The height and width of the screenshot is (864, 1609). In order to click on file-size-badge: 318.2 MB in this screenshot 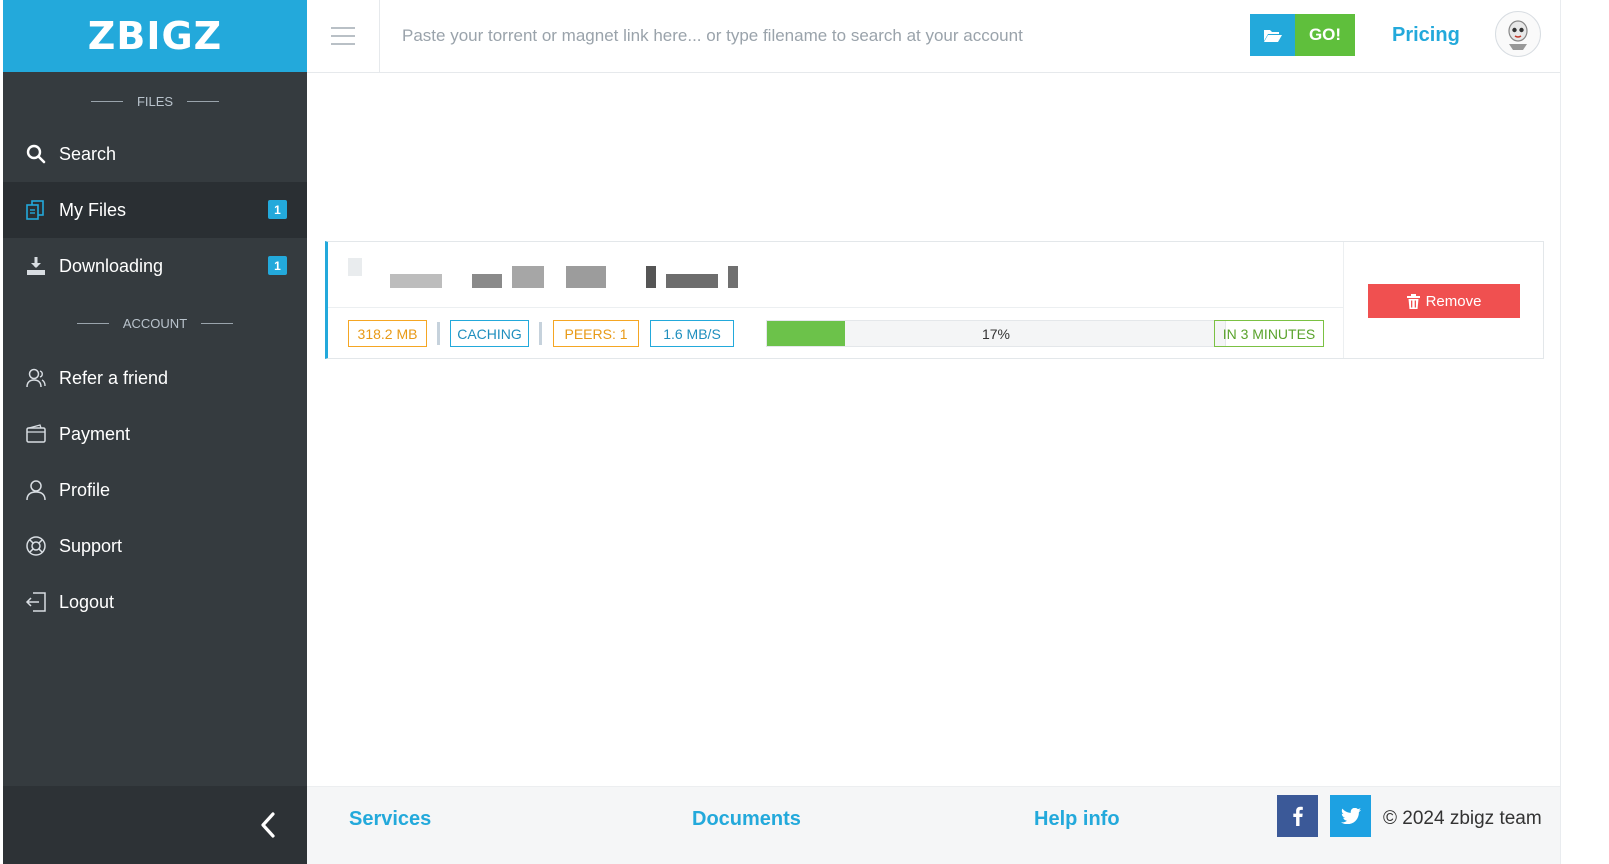, I will do `click(387, 333)`.